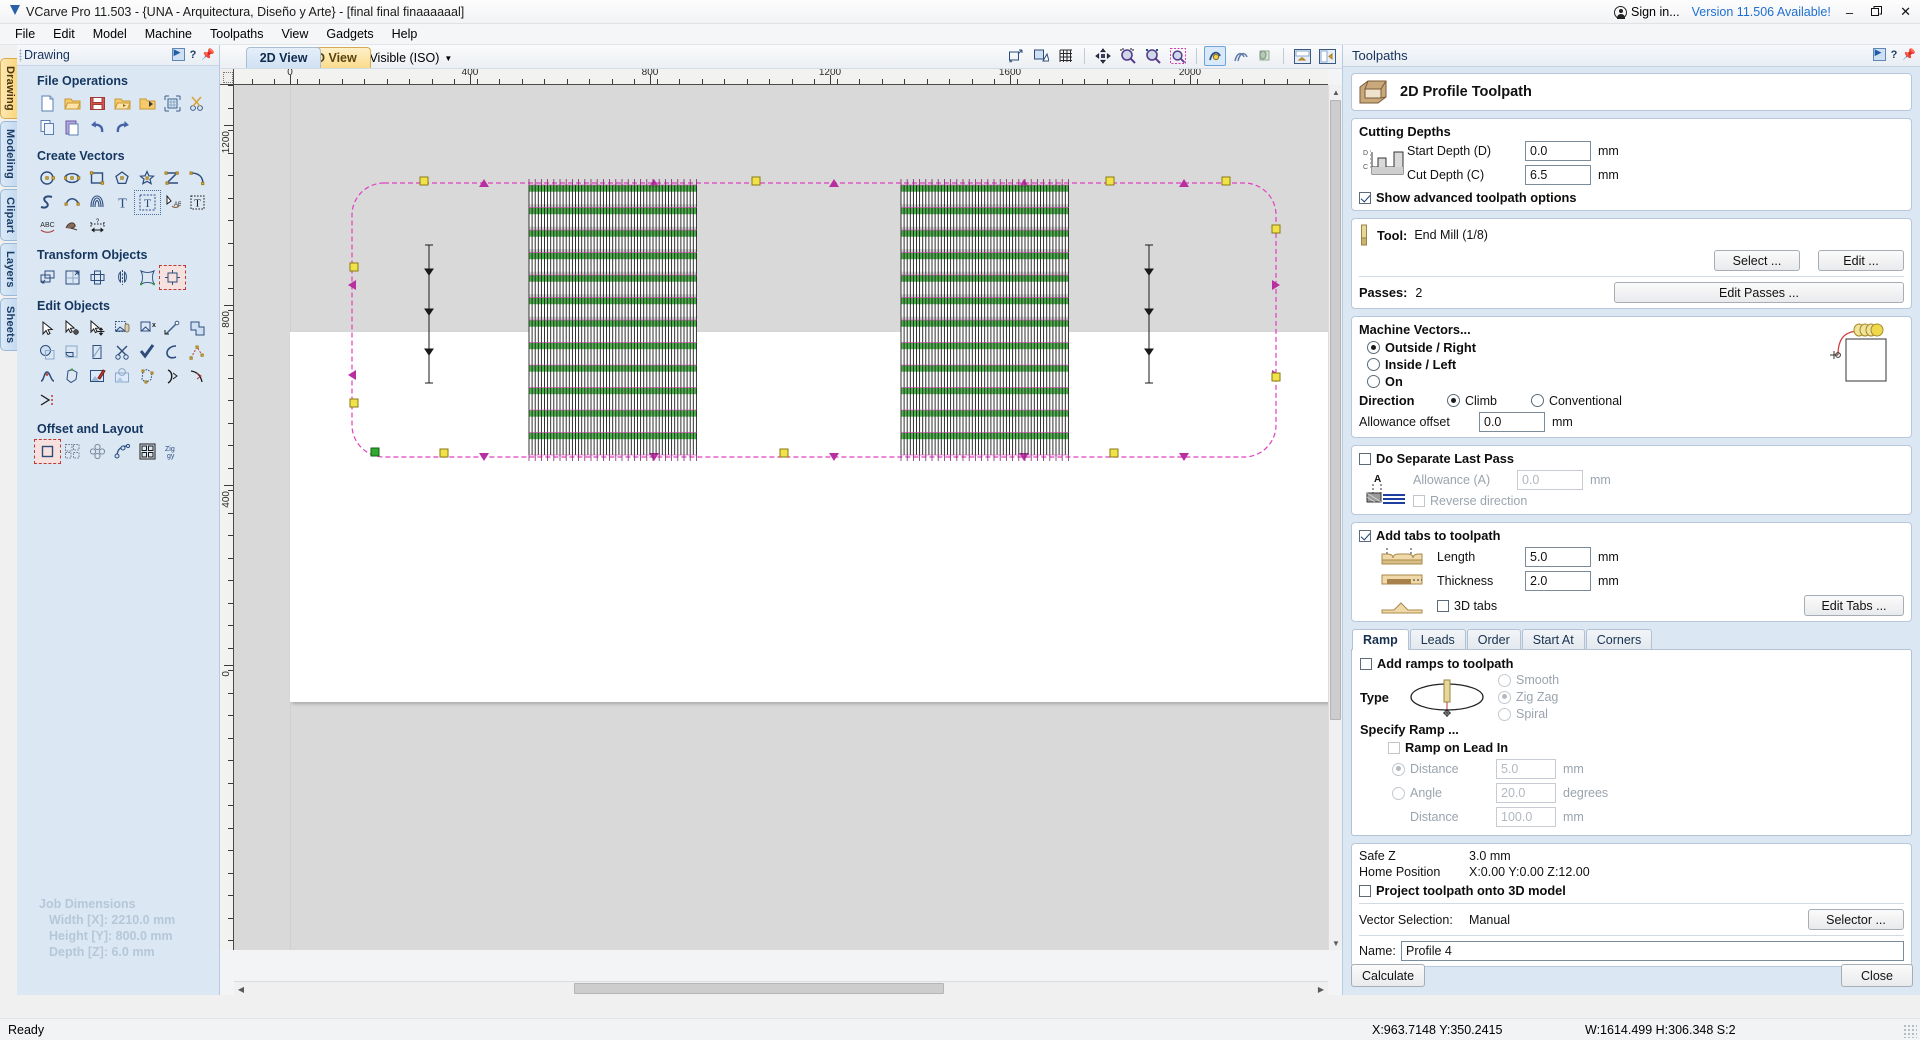 The width and height of the screenshot is (1920, 1040). What do you see at coordinates (1553, 639) in the screenshot?
I see `tab-start-at: Start At` at bounding box center [1553, 639].